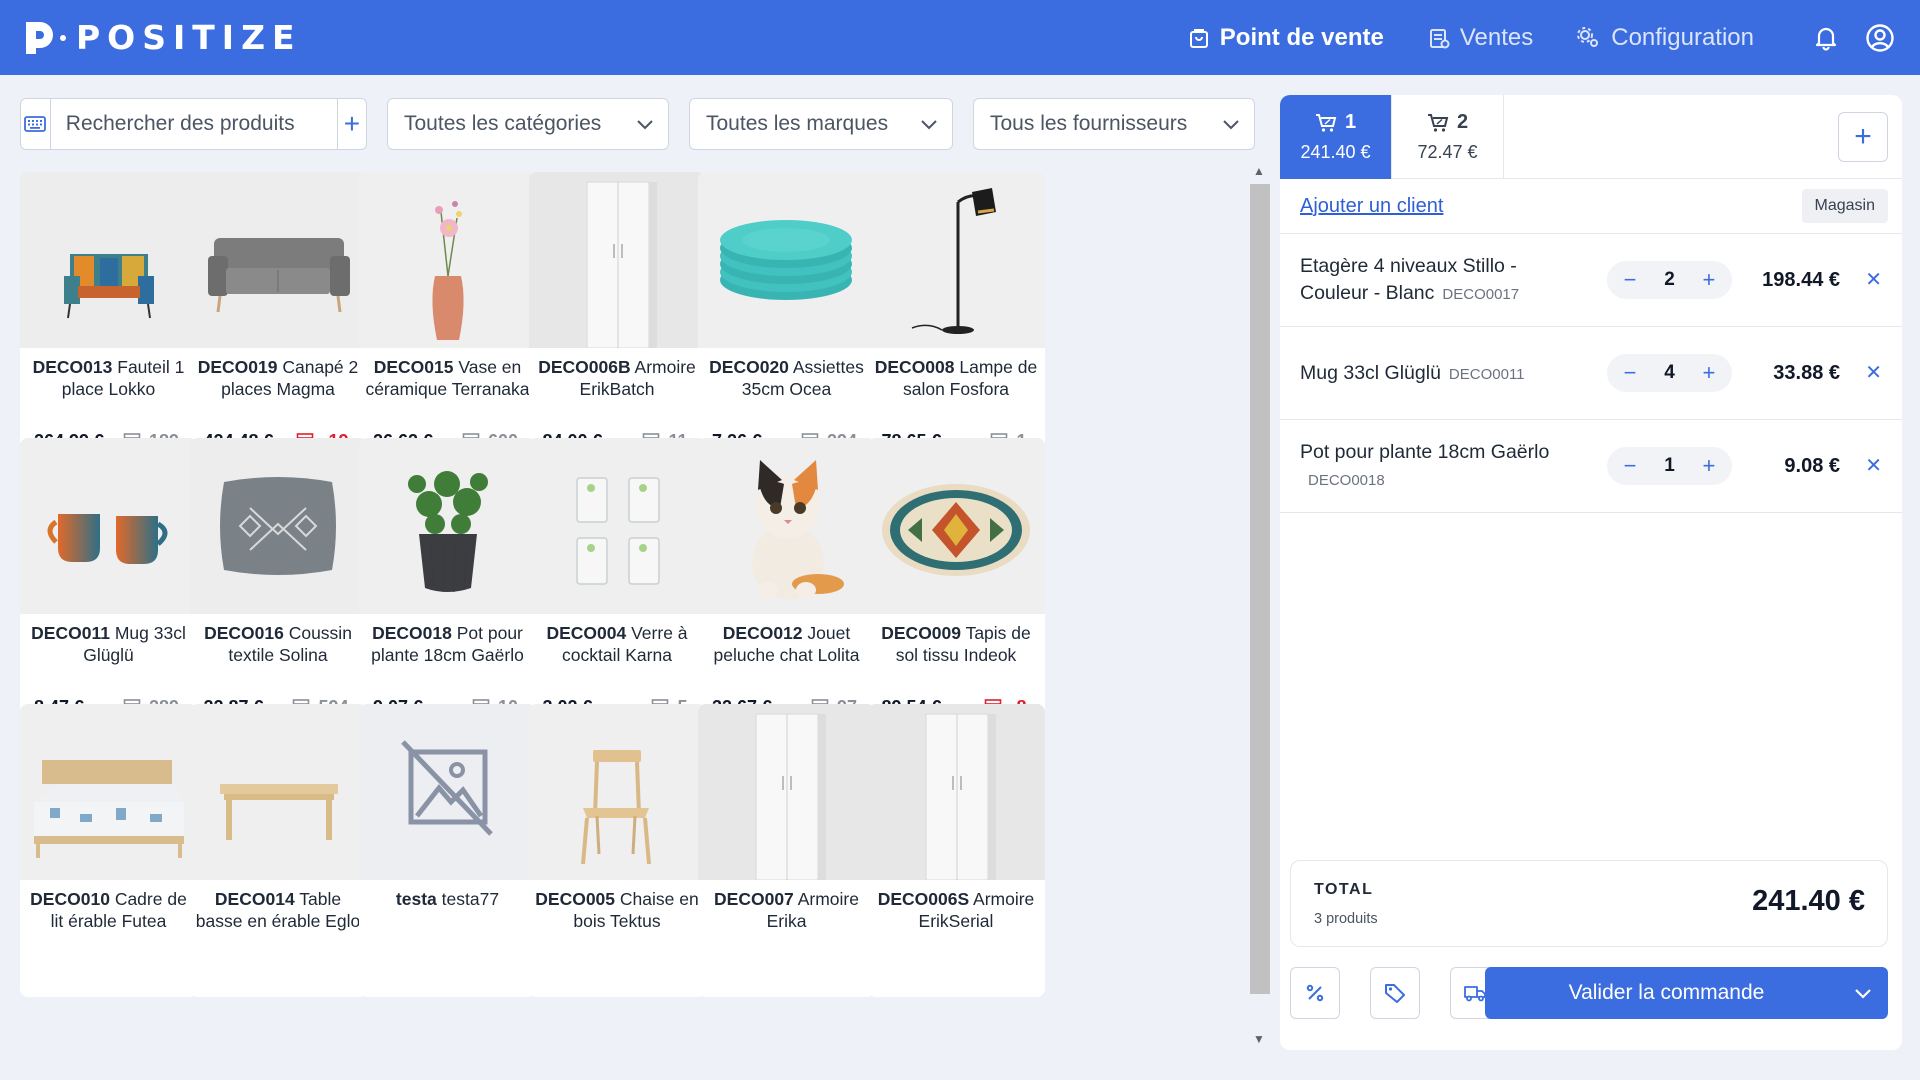 The height and width of the screenshot is (1080, 1920). I want to click on quantity-value: 2, so click(1669, 280).